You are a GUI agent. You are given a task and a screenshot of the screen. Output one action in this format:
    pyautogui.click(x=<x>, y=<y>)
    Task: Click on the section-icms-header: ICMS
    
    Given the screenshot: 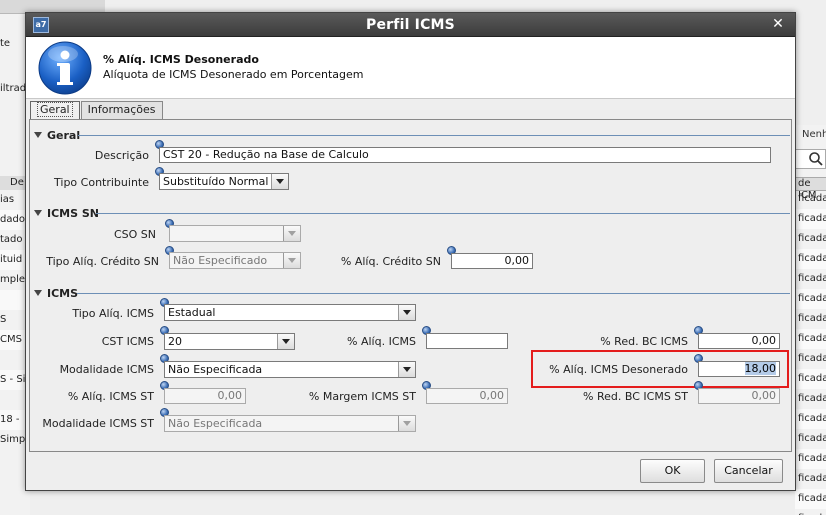 What is the action you would take?
    pyautogui.click(x=56, y=293)
    